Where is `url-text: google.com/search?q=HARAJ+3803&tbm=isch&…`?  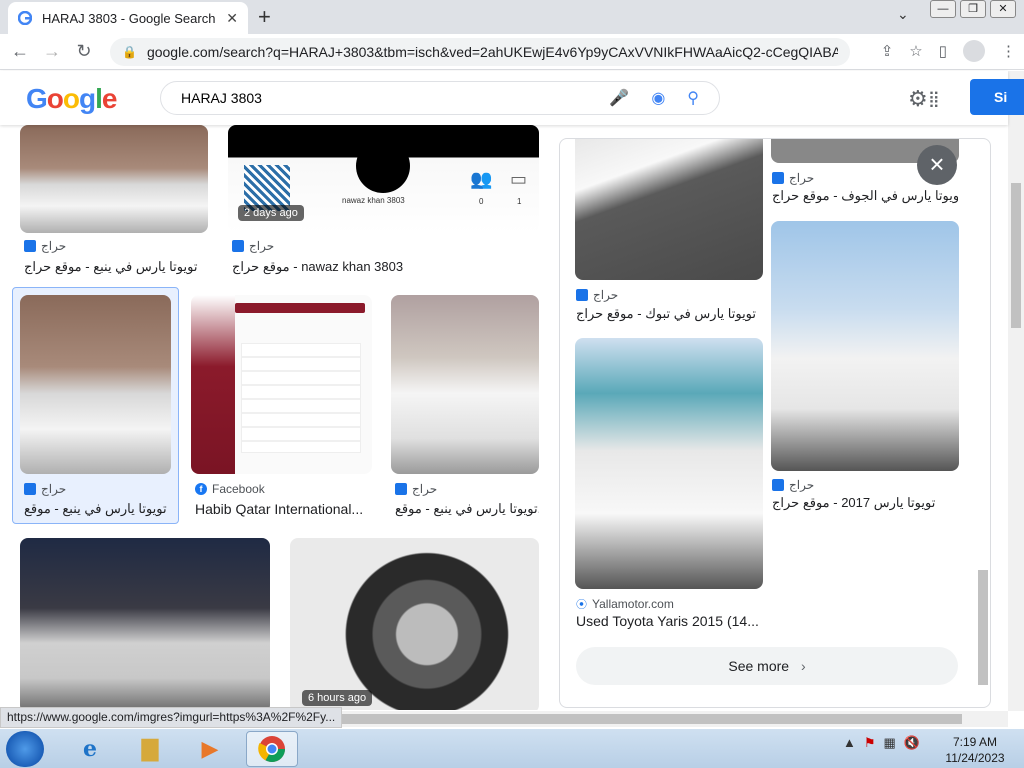 url-text: google.com/search?q=HARAJ+3803&tbm=isch&… is located at coordinates (492, 52).